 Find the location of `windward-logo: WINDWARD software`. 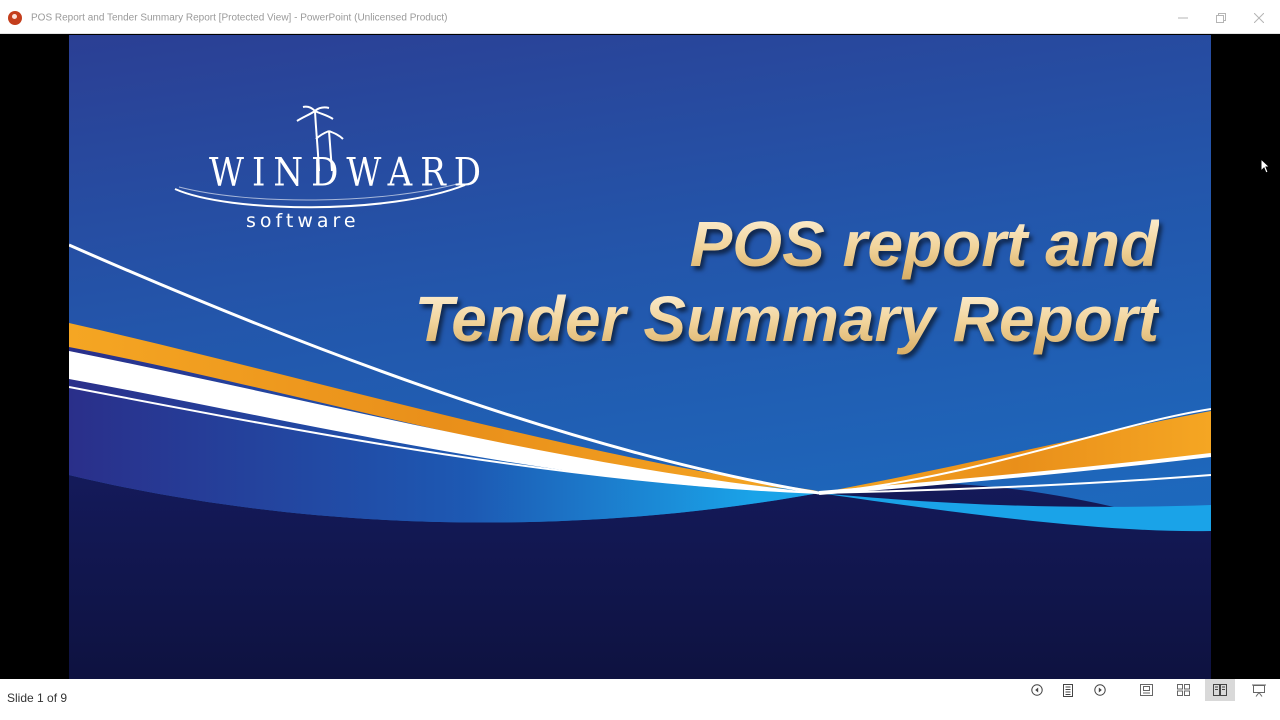

windward-logo: WINDWARD software is located at coordinates (325, 170).